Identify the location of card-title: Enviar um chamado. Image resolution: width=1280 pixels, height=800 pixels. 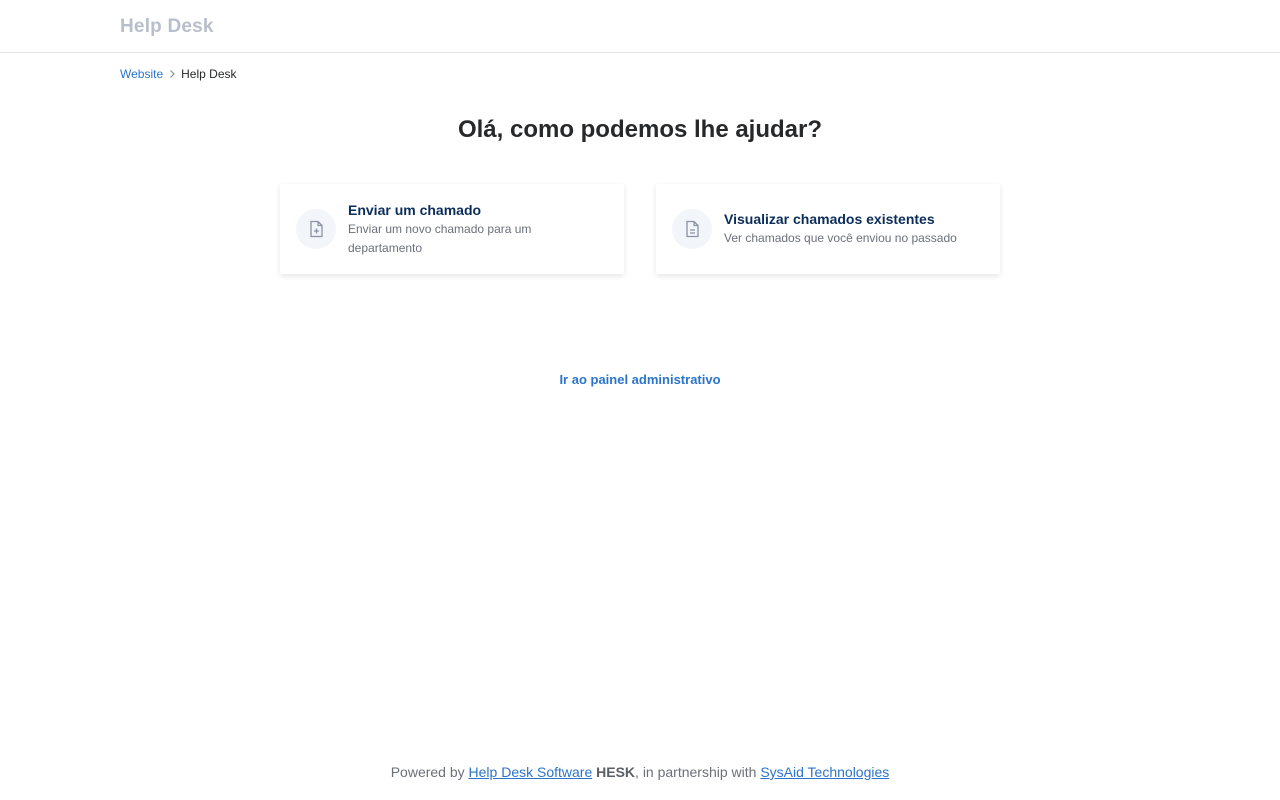
(415, 209).